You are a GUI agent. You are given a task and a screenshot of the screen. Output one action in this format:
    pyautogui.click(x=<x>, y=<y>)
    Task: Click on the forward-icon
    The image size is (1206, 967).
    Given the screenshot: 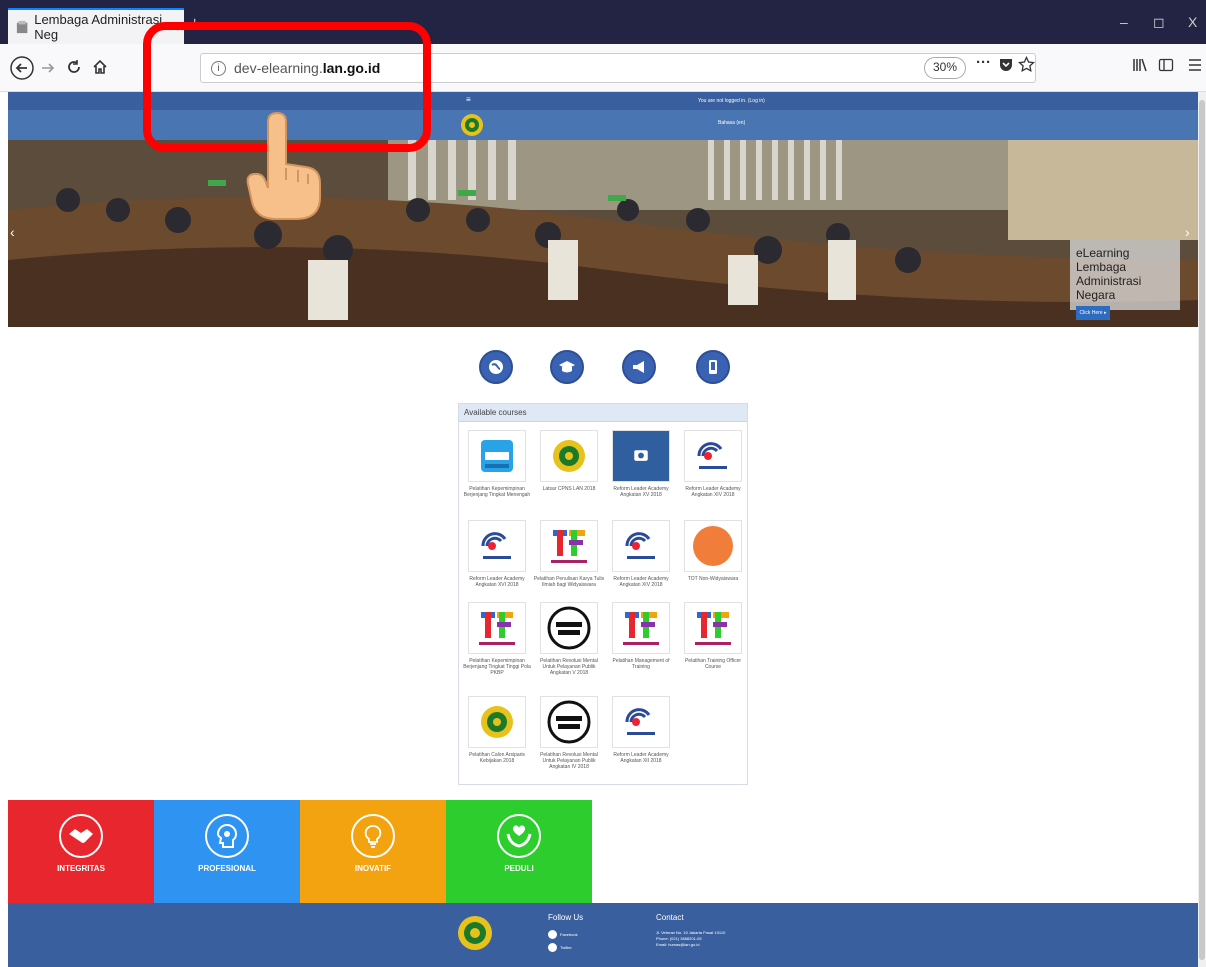 What is the action you would take?
    pyautogui.click(x=48, y=68)
    